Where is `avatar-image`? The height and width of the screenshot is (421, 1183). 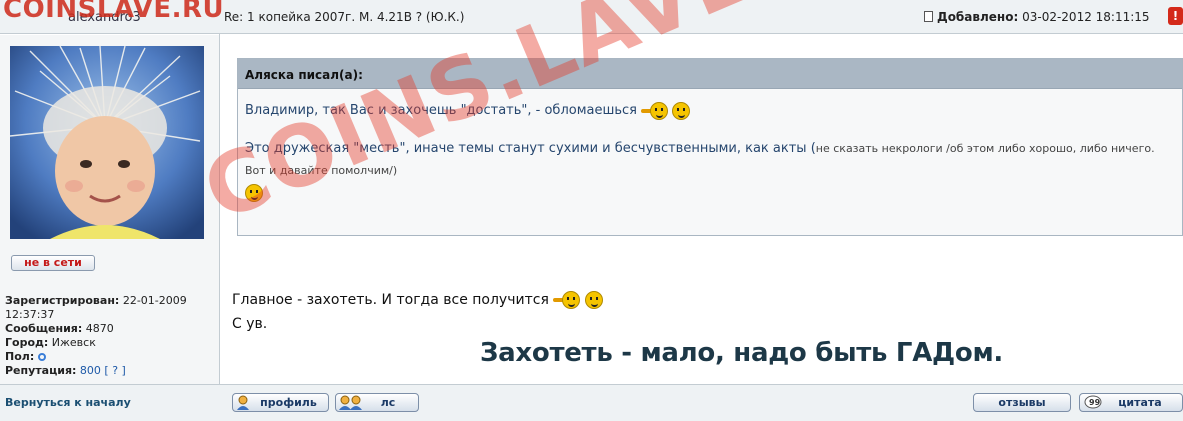 avatar-image is located at coordinates (107, 142).